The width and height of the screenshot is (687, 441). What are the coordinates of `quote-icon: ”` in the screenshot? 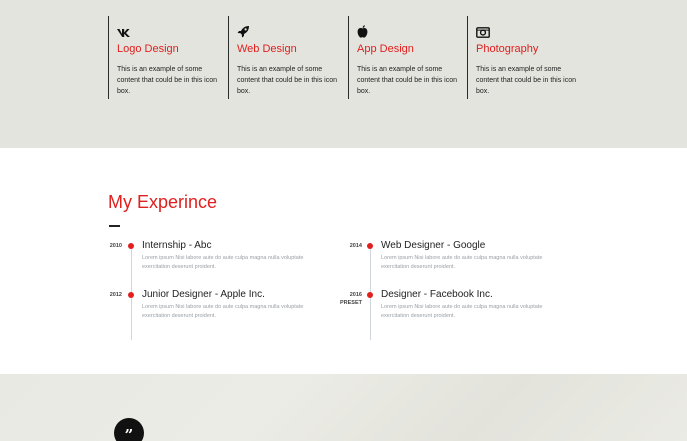 It's located at (129, 429).